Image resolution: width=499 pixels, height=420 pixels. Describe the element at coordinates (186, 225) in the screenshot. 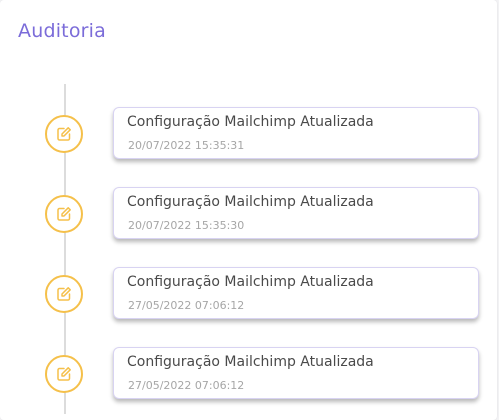

I see `audit-timestamp: 20/07/2022 15:35:30` at that location.